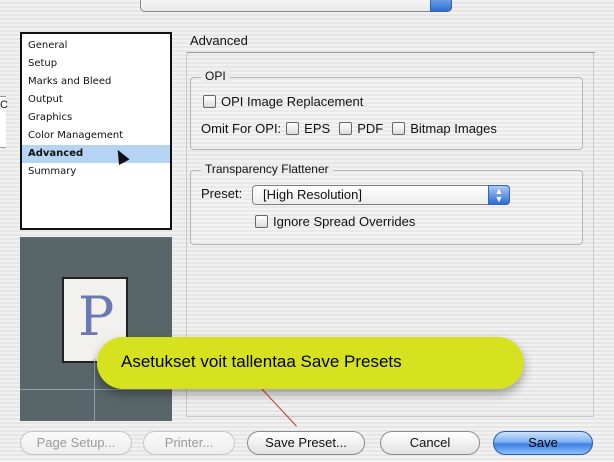 Image resolution: width=614 pixels, height=462 pixels. What do you see at coordinates (292, 101) in the screenshot?
I see `opi-image-replacement-label: OPI Image Replacement` at bounding box center [292, 101].